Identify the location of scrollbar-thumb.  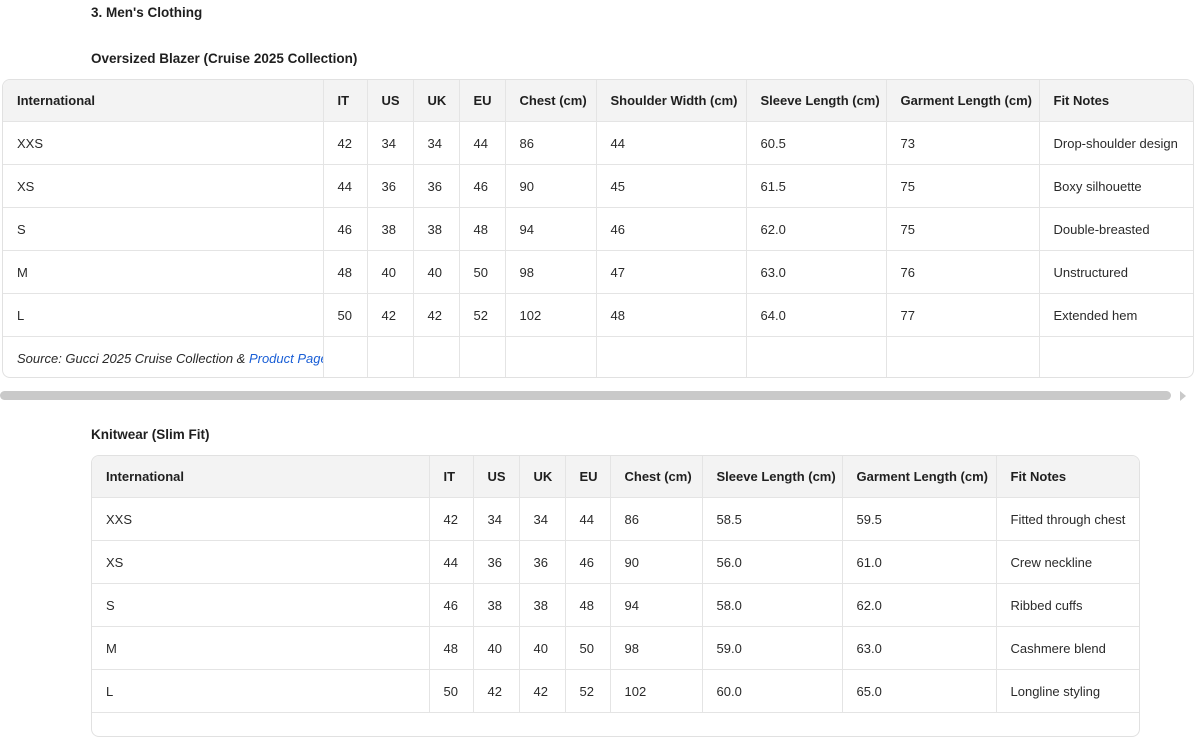
(585, 395).